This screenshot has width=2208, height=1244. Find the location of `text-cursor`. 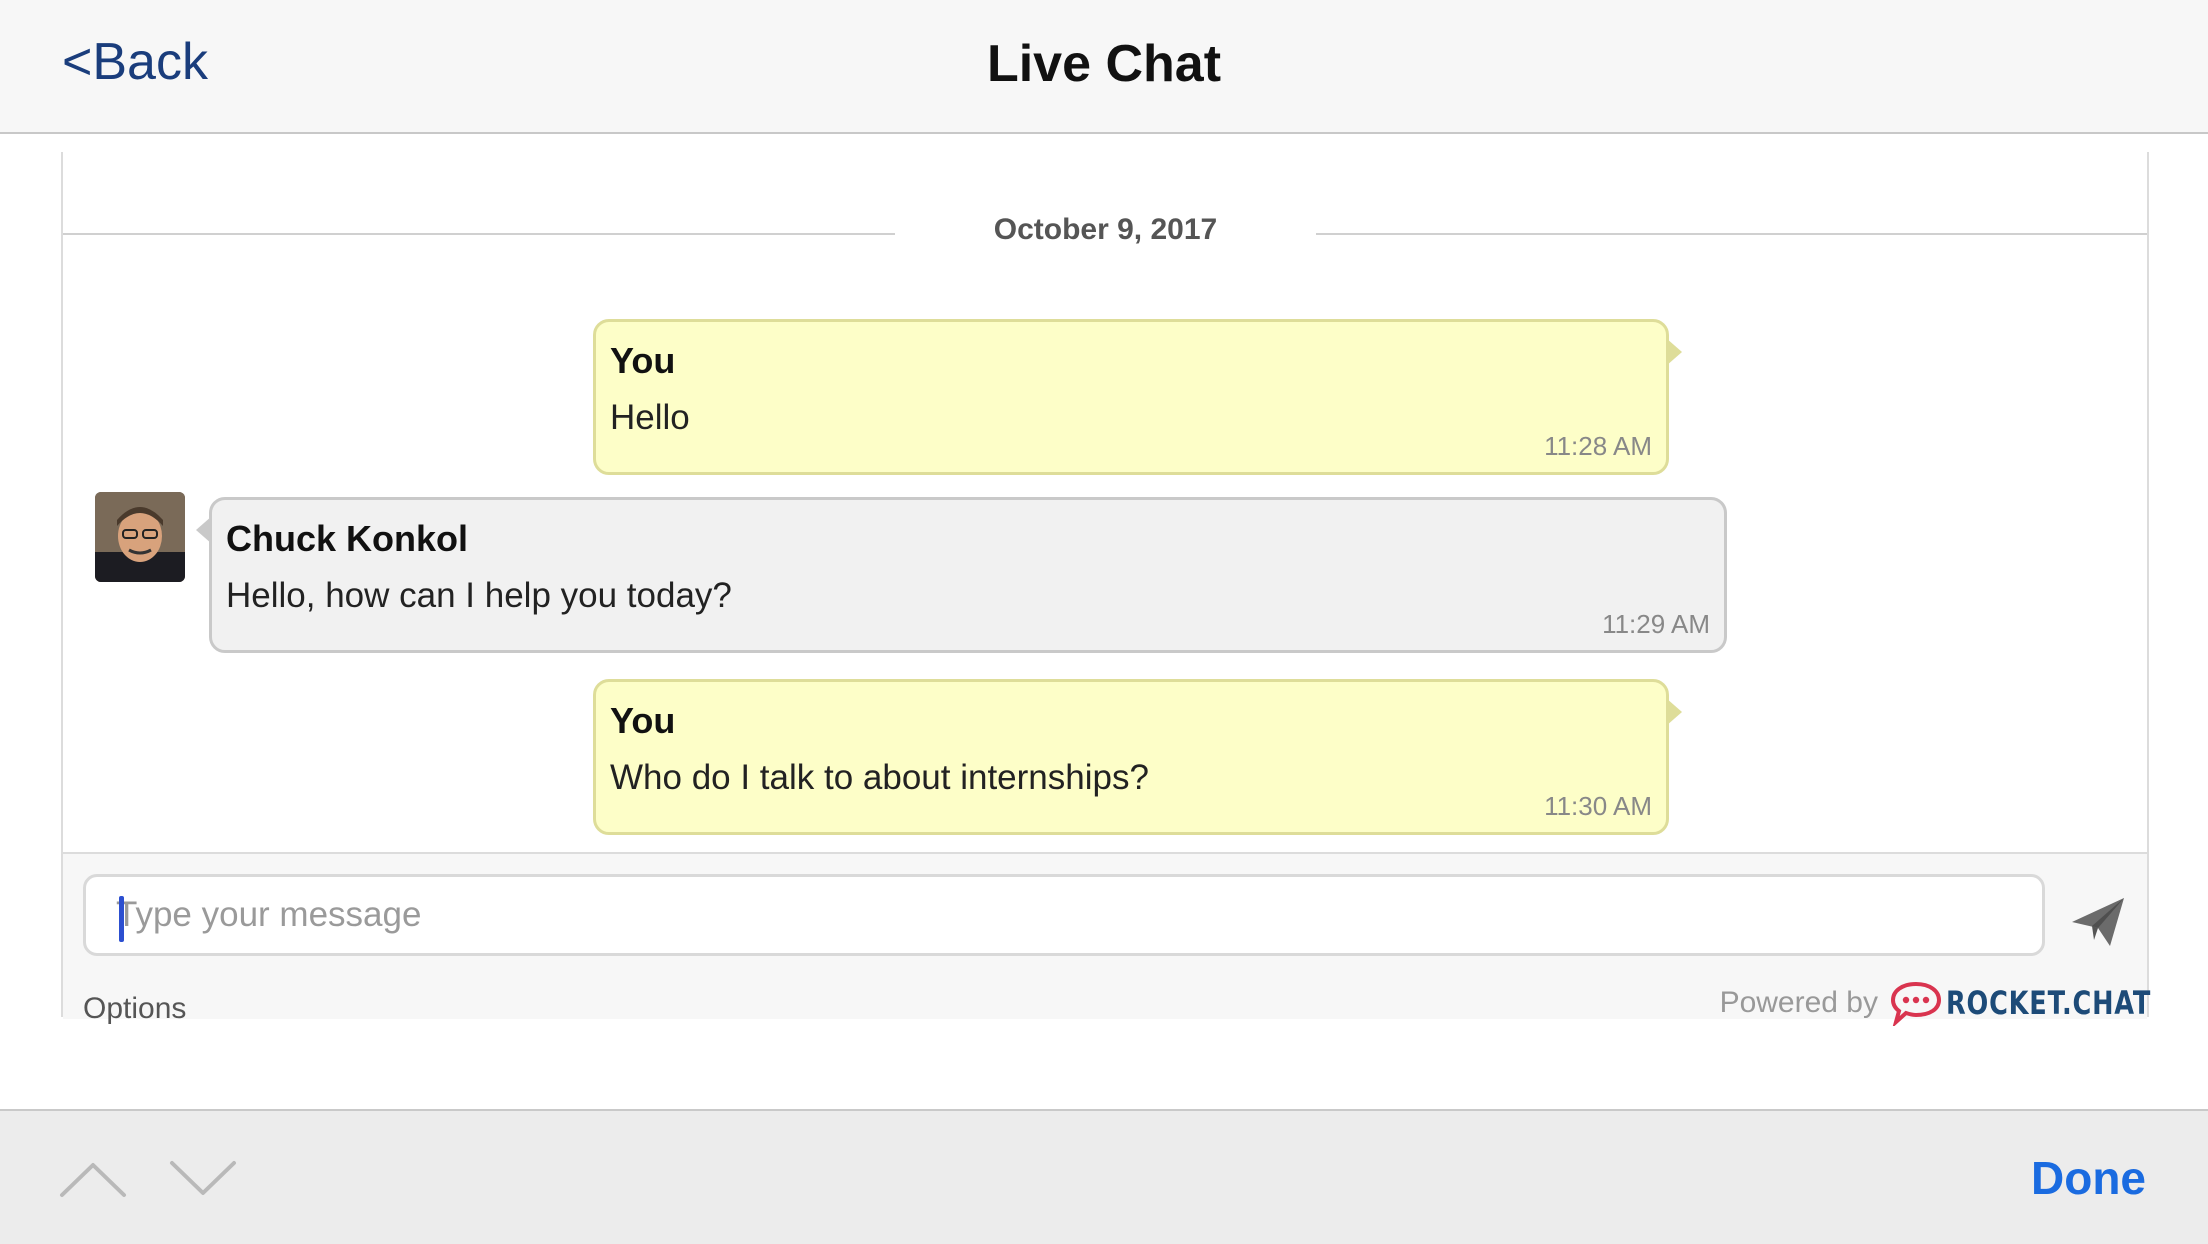

text-cursor is located at coordinates (121, 919).